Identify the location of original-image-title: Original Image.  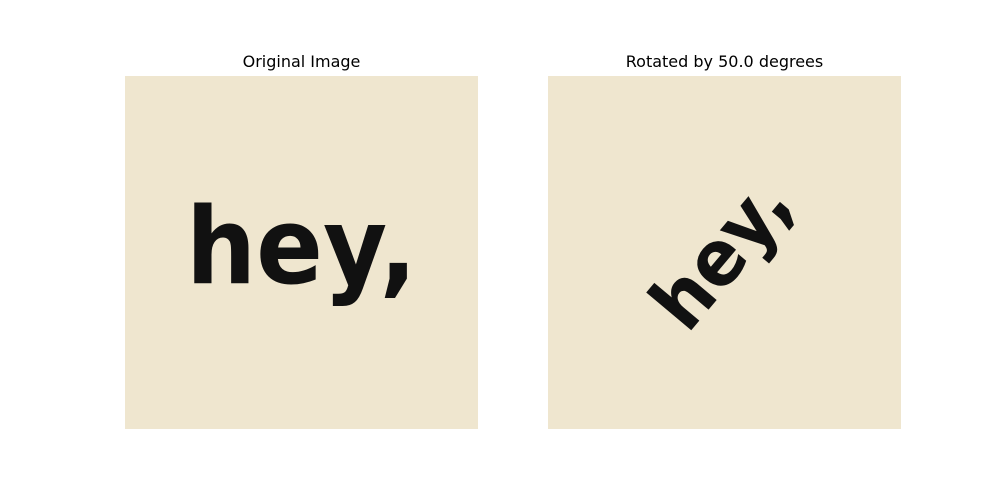
(301, 61).